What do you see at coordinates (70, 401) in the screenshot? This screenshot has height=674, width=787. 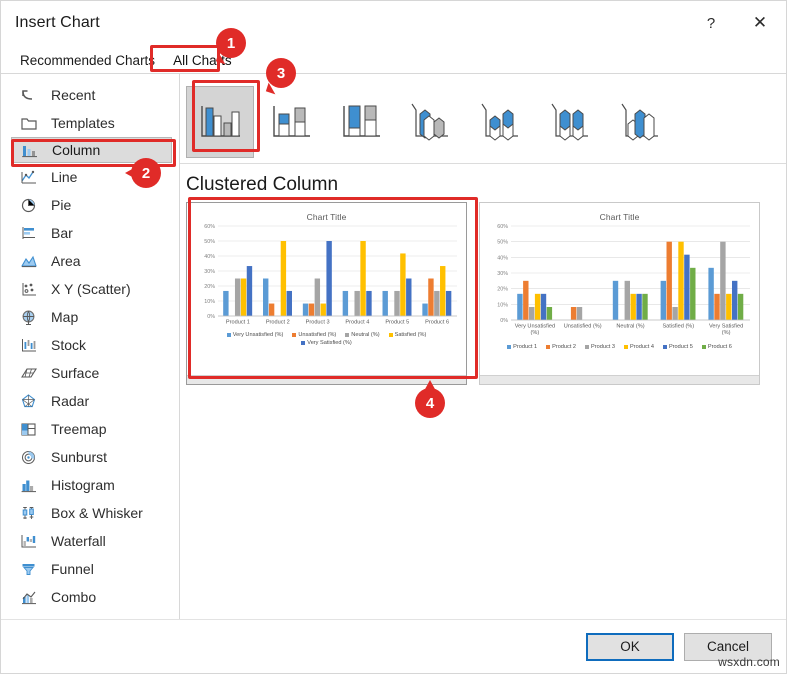 I see `category-label: Radar` at bounding box center [70, 401].